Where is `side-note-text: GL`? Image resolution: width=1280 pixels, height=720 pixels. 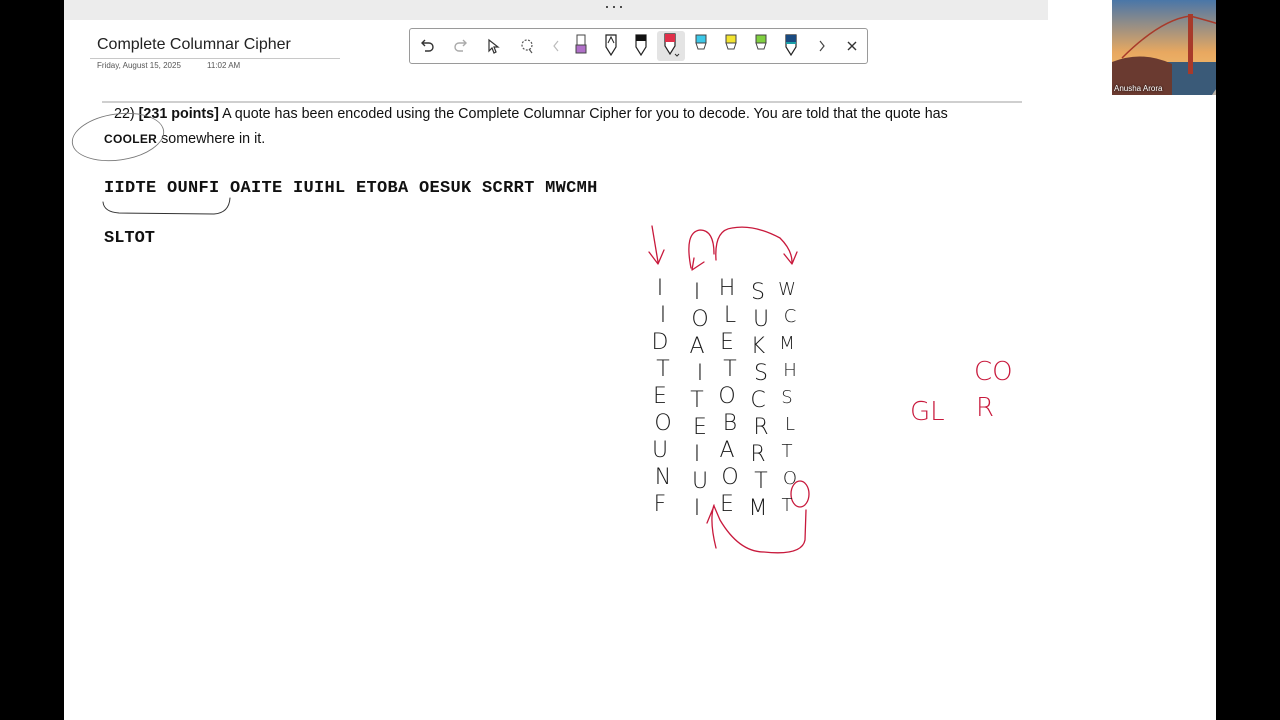 side-note-text: GL is located at coordinates (927, 412).